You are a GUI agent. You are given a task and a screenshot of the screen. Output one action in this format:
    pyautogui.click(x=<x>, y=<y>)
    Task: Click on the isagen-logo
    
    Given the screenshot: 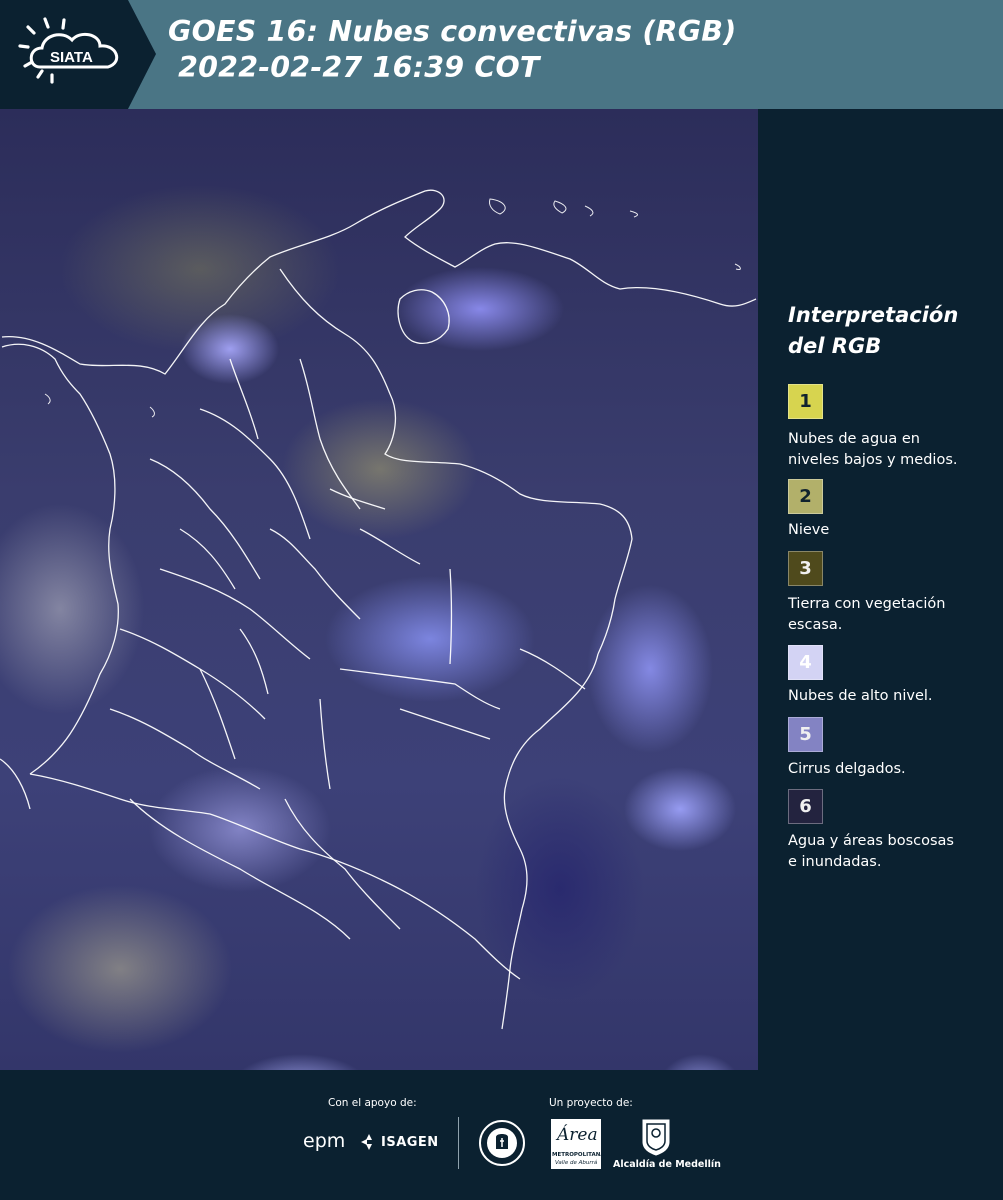 What is the action you would take?
    pyautogui.click(x=369, y=1144)
    